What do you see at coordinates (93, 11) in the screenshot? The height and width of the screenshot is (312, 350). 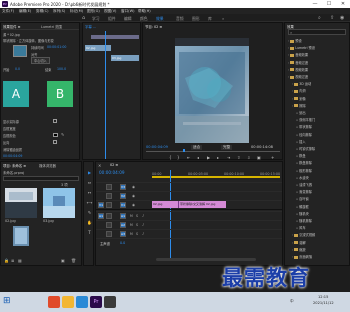 I see `menu-graphics: 图形(G)` at bounding box center [93, 11].